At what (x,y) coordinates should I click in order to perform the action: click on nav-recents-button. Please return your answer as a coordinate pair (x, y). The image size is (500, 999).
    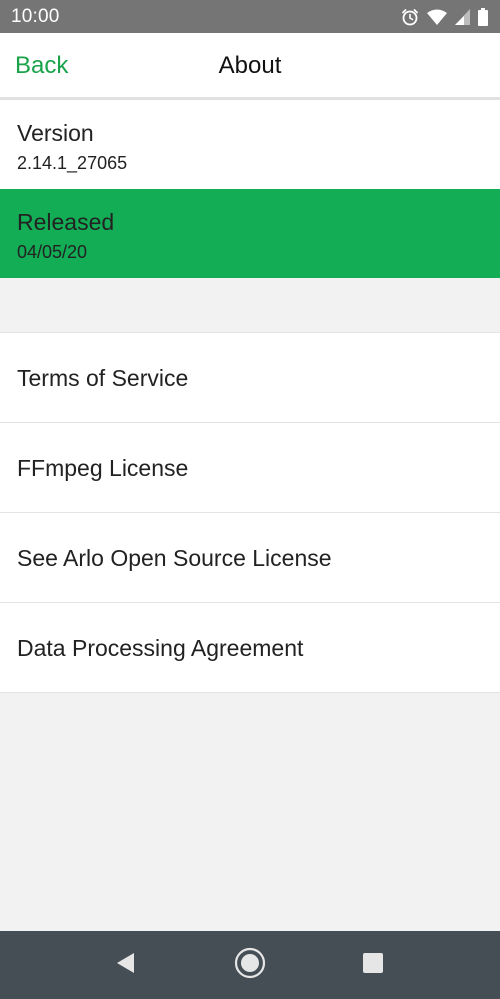
    Looking at the image, I should click on (373, 965).